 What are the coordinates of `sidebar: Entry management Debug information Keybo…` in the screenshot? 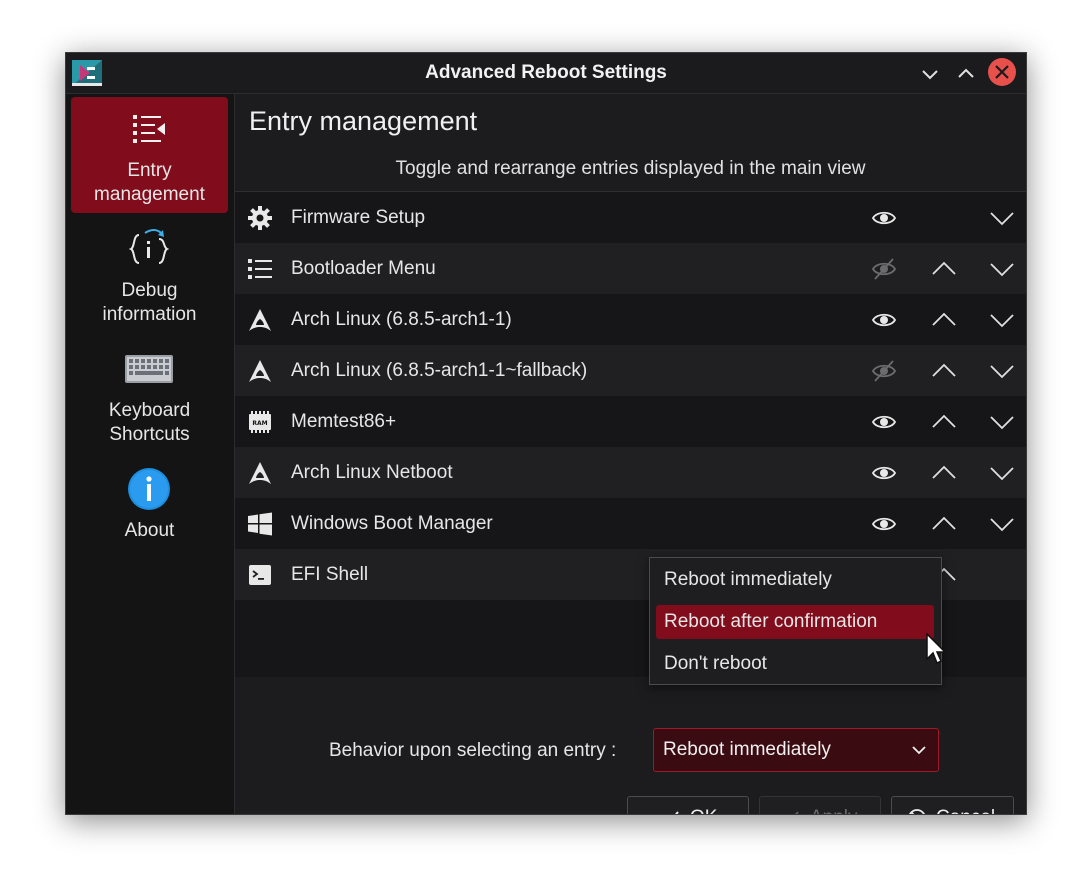 It's located at (150, 454).